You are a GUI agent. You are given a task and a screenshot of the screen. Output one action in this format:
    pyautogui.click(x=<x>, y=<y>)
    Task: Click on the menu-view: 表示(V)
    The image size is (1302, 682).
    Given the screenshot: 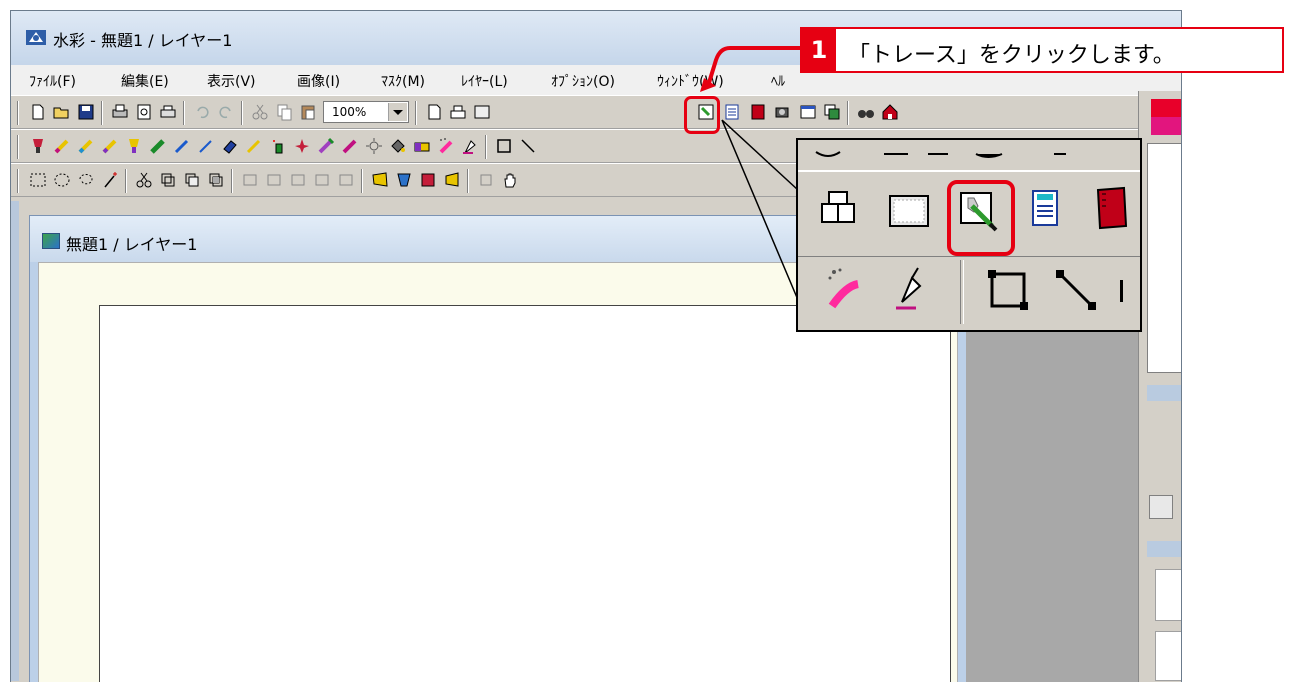 What is the action you would take?
    pyautogui.click(x=231, y=81)
    